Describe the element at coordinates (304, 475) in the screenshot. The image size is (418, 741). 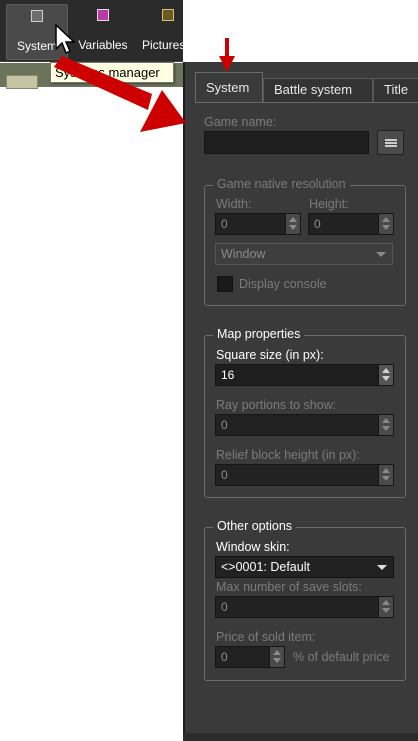
I see `relief-height-spinbox: 0` at that location.